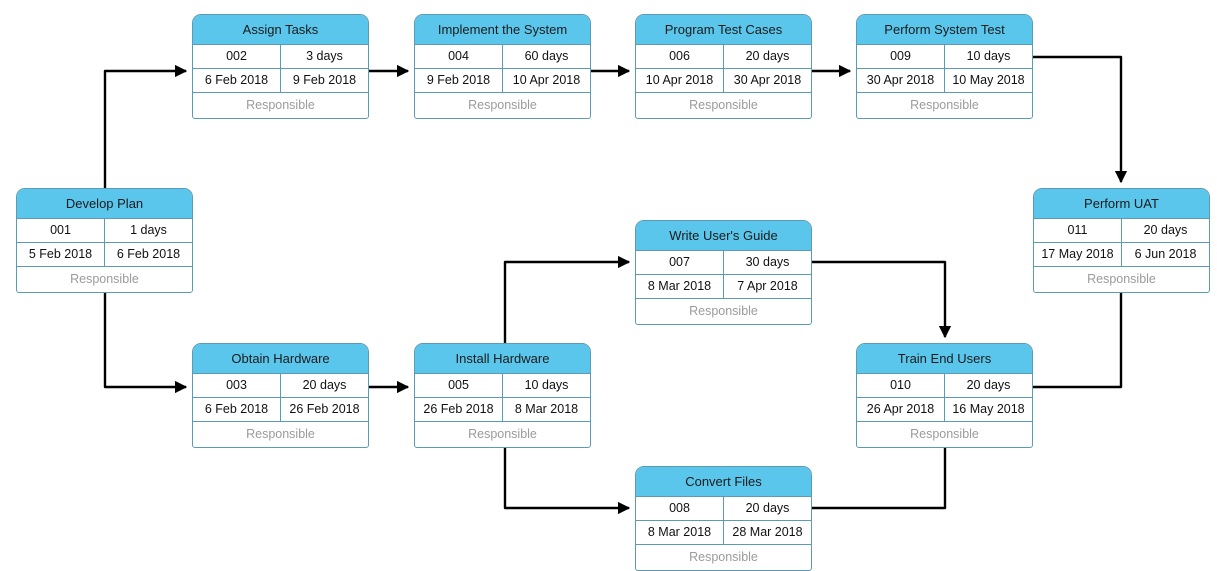 The image size is (1217, 571). I want to click on task-code: 004, so click(459, 56).